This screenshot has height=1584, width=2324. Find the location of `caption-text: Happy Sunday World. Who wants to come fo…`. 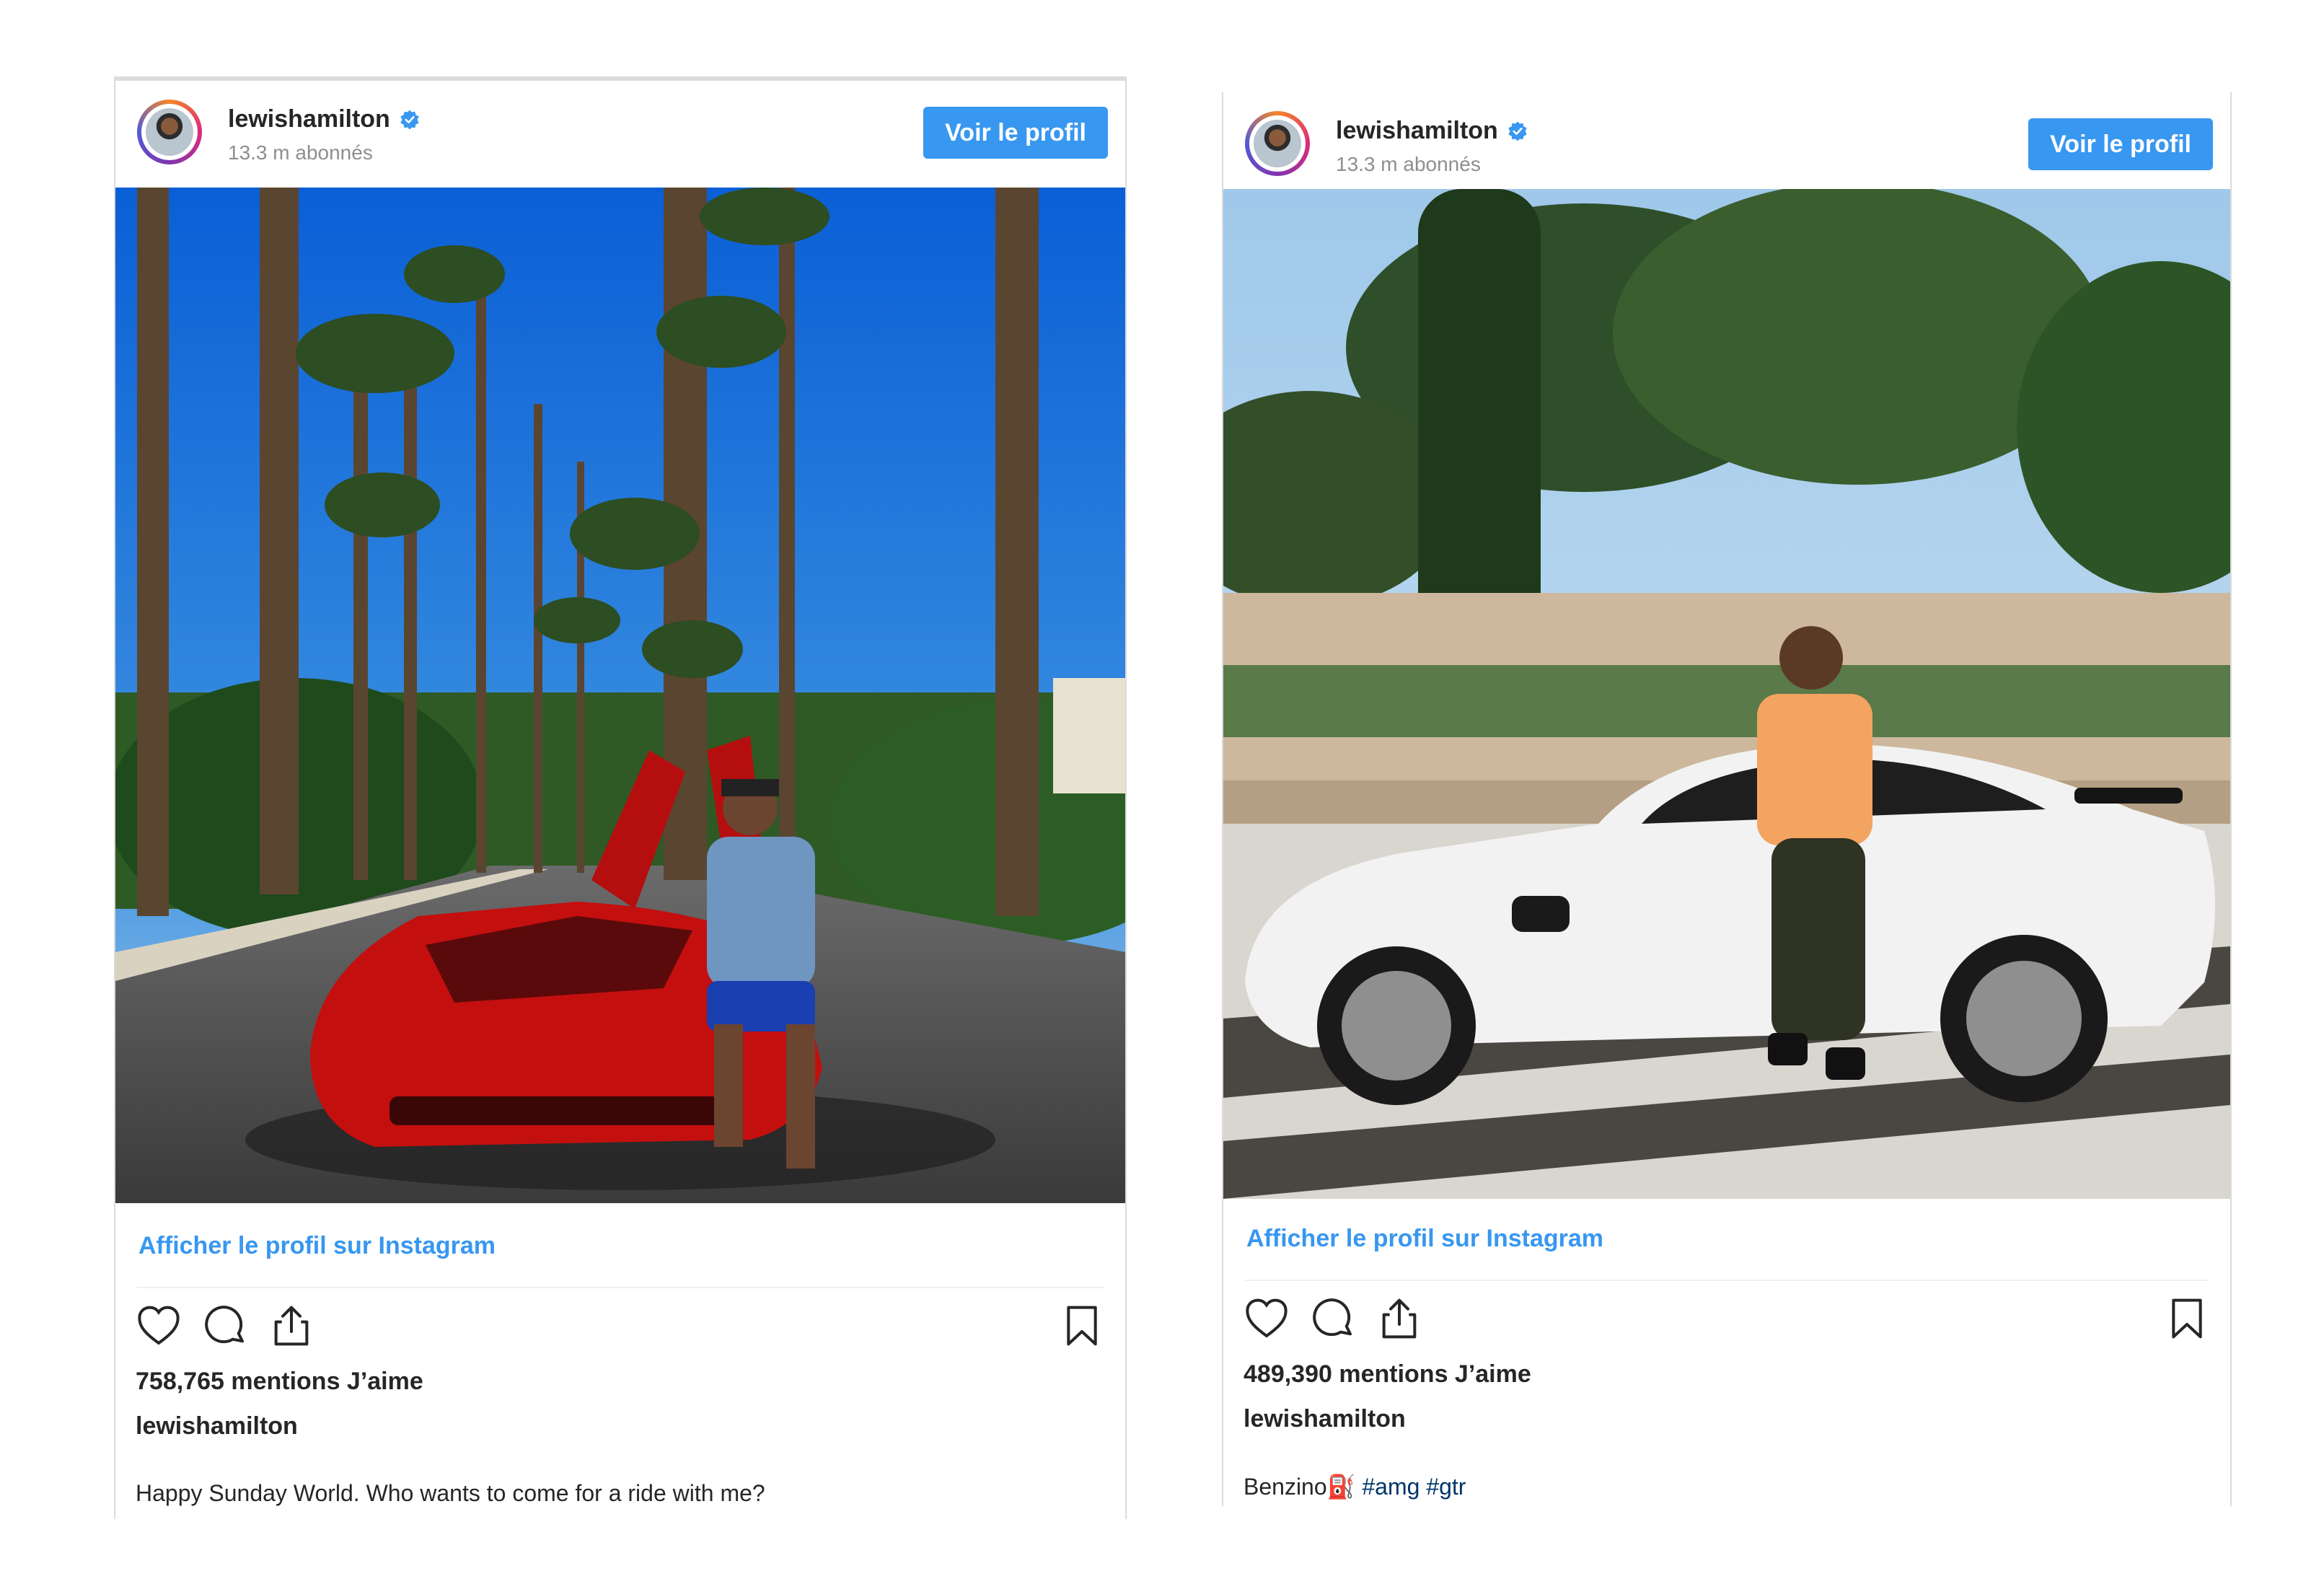

caption-text: Happy Sunday World. Who wants to come fo… is located at coordinates (450, 1493).